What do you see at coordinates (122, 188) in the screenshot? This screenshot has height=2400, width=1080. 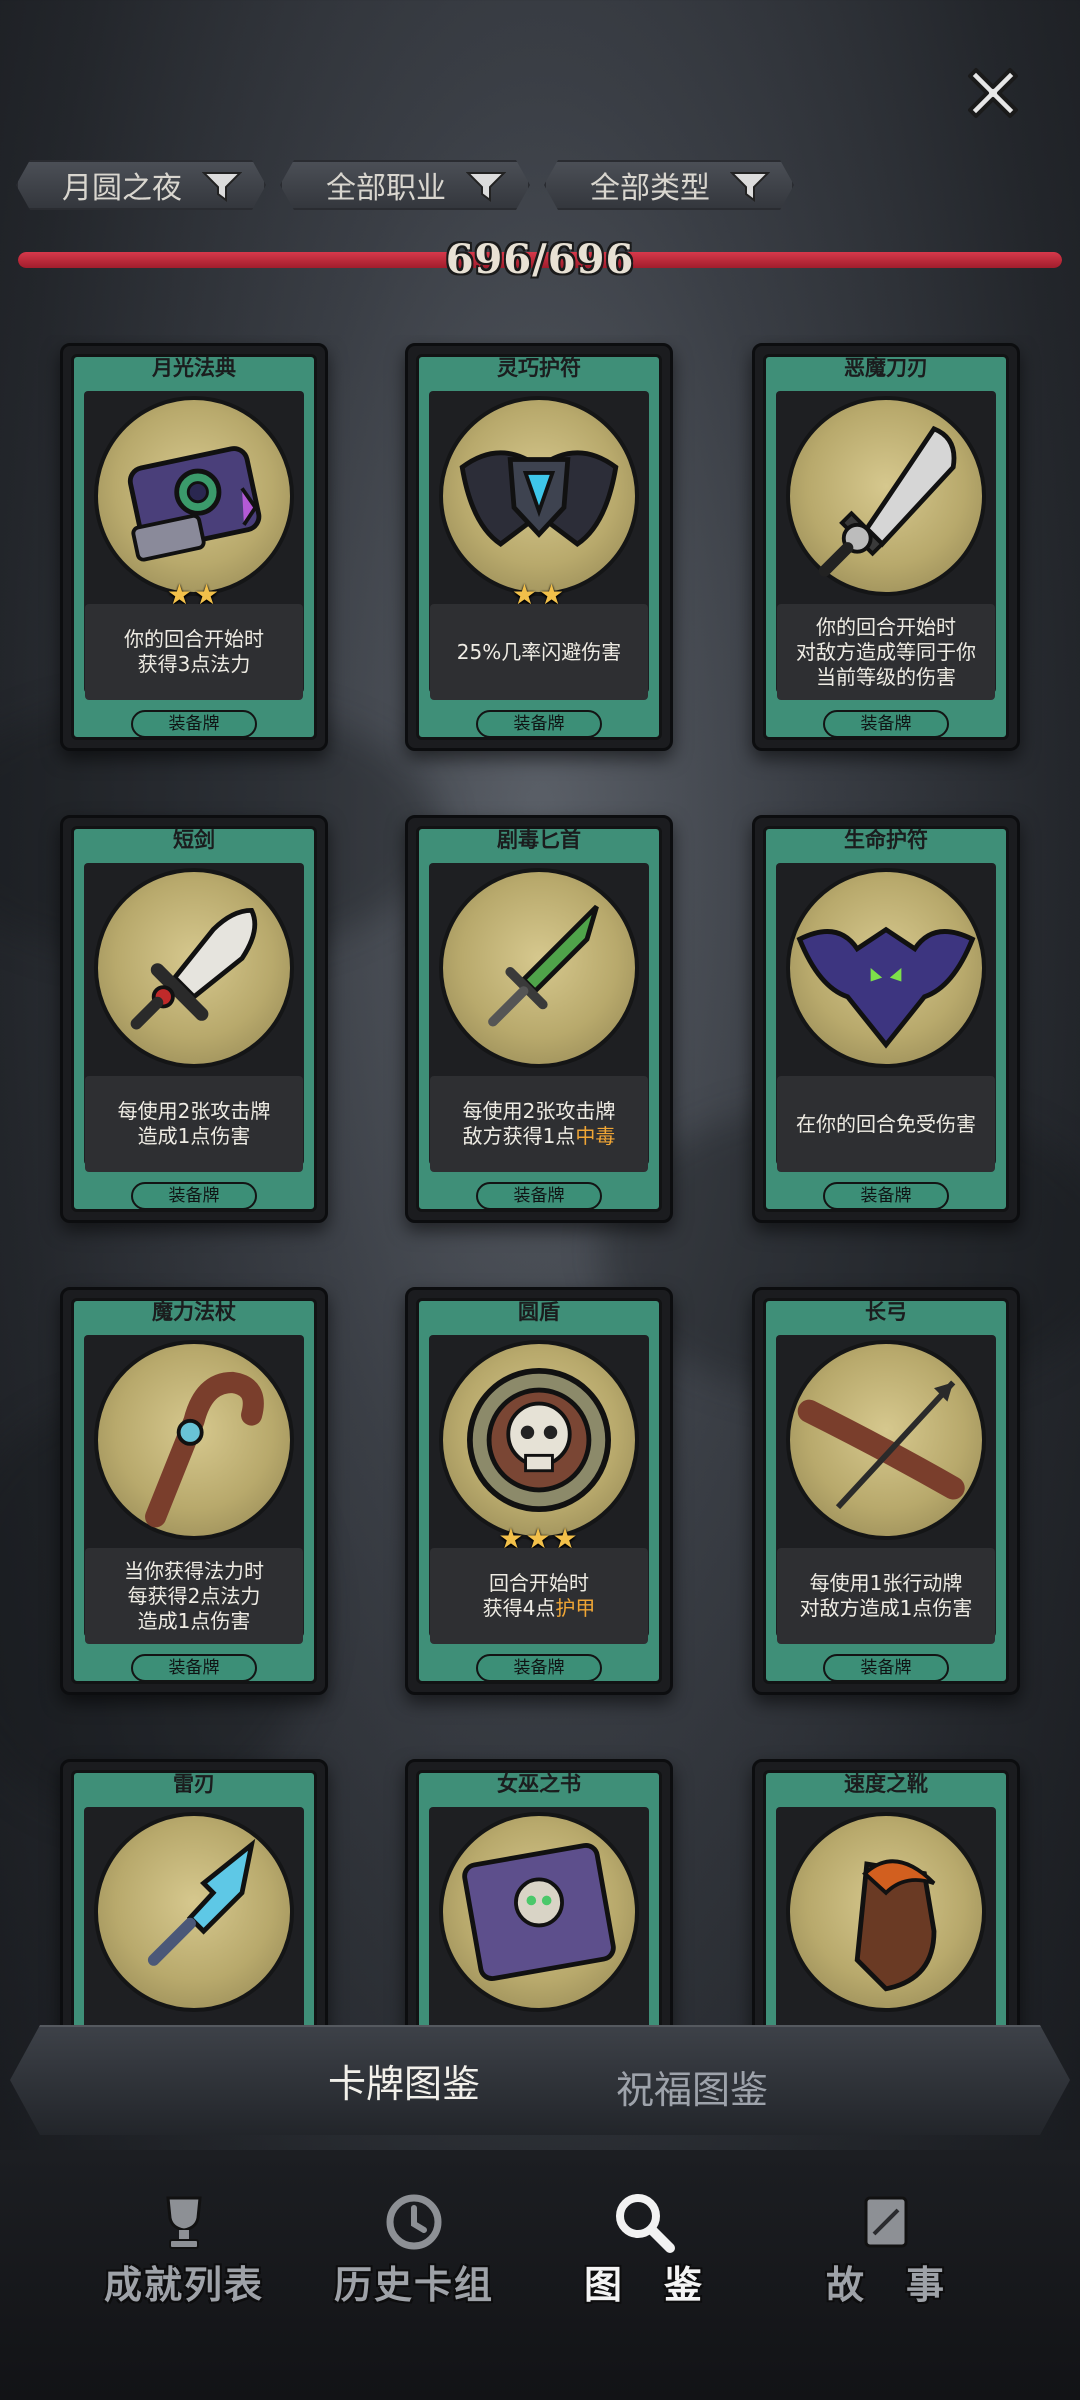 I see `filter-world-label: 月圆之夜` at bounding box center [122, 188].